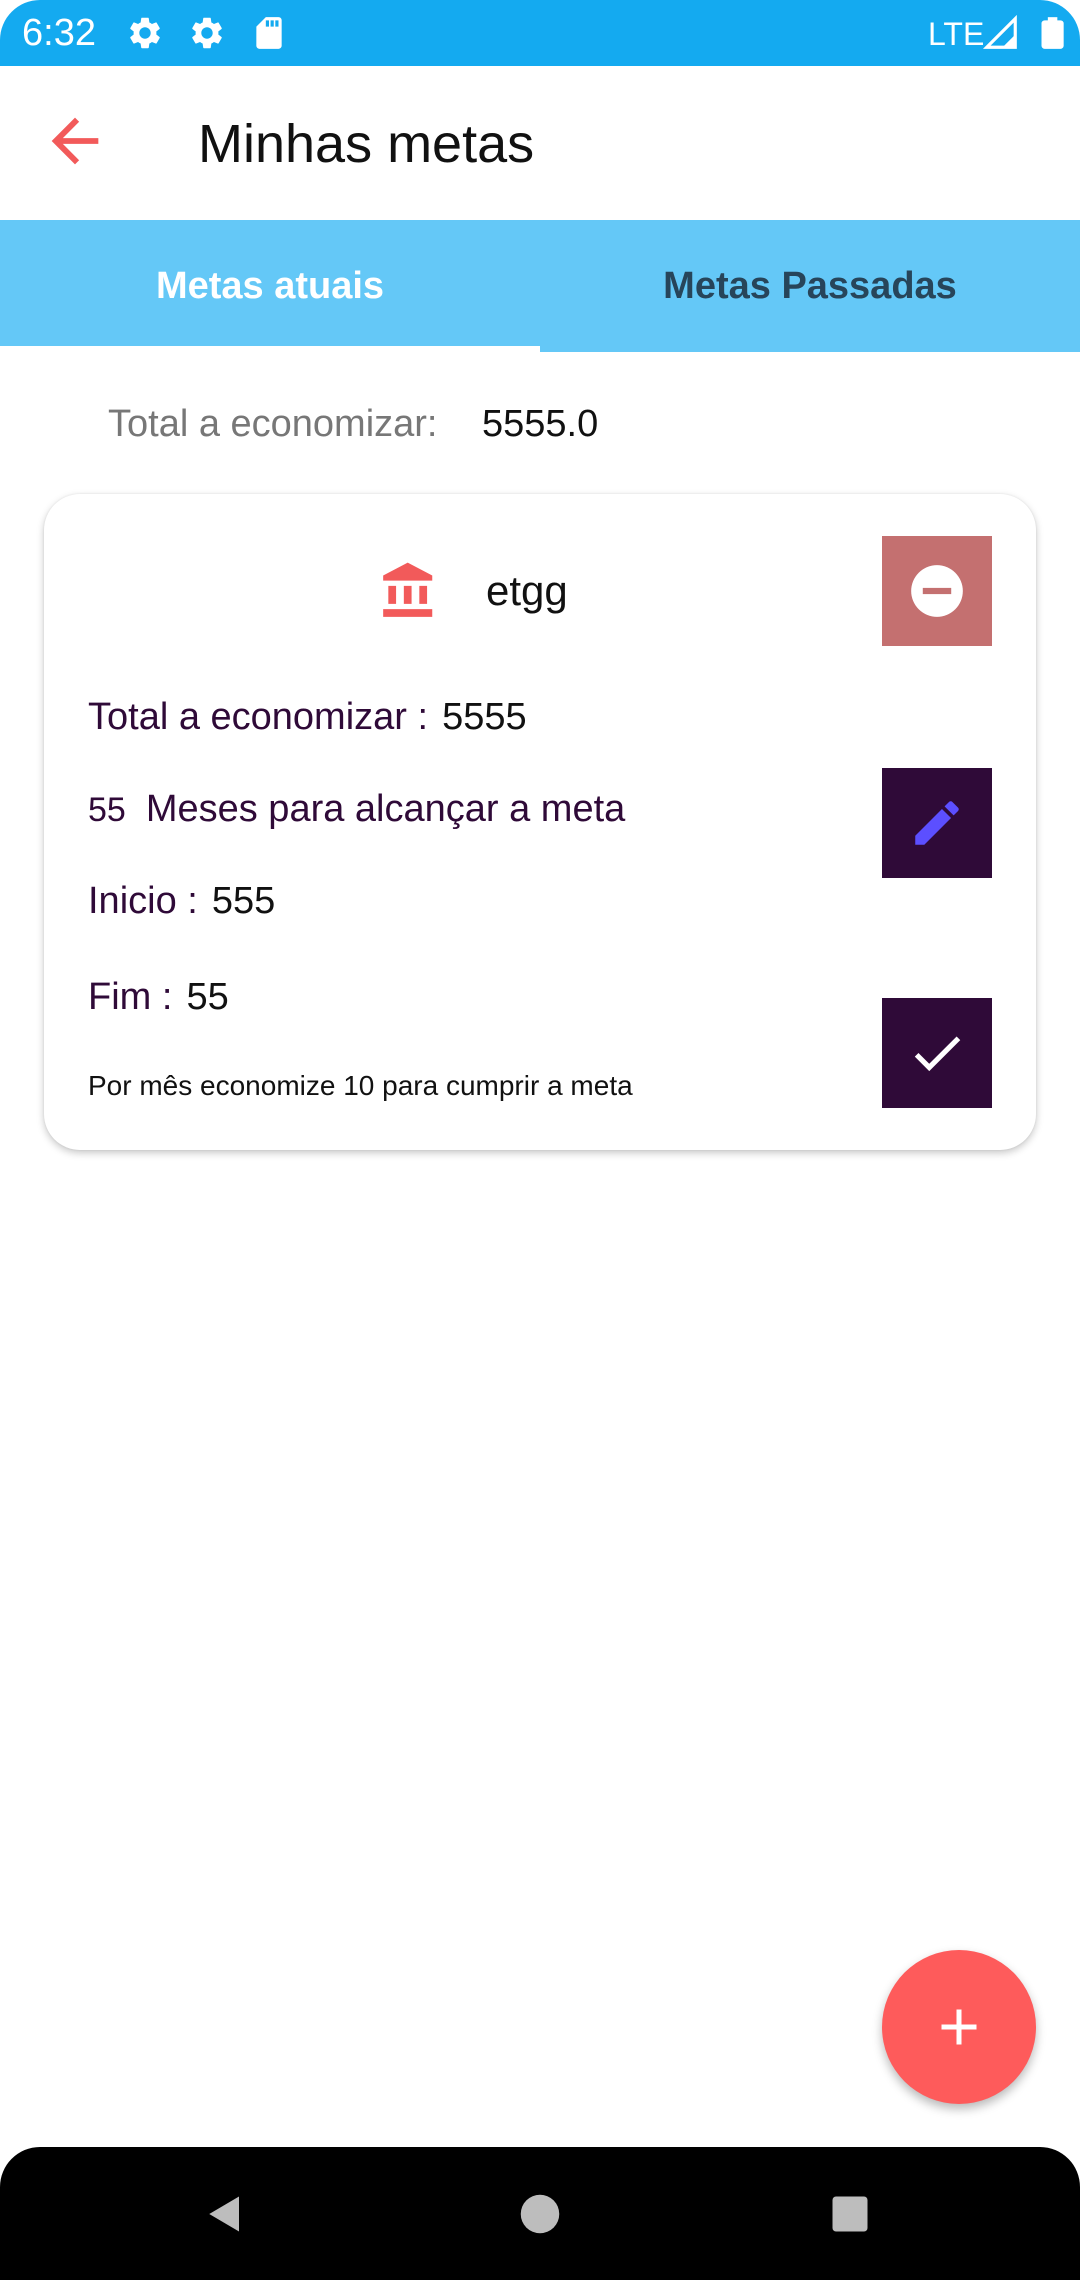  I want to click on remove-circle-icon, so click(937, 591).